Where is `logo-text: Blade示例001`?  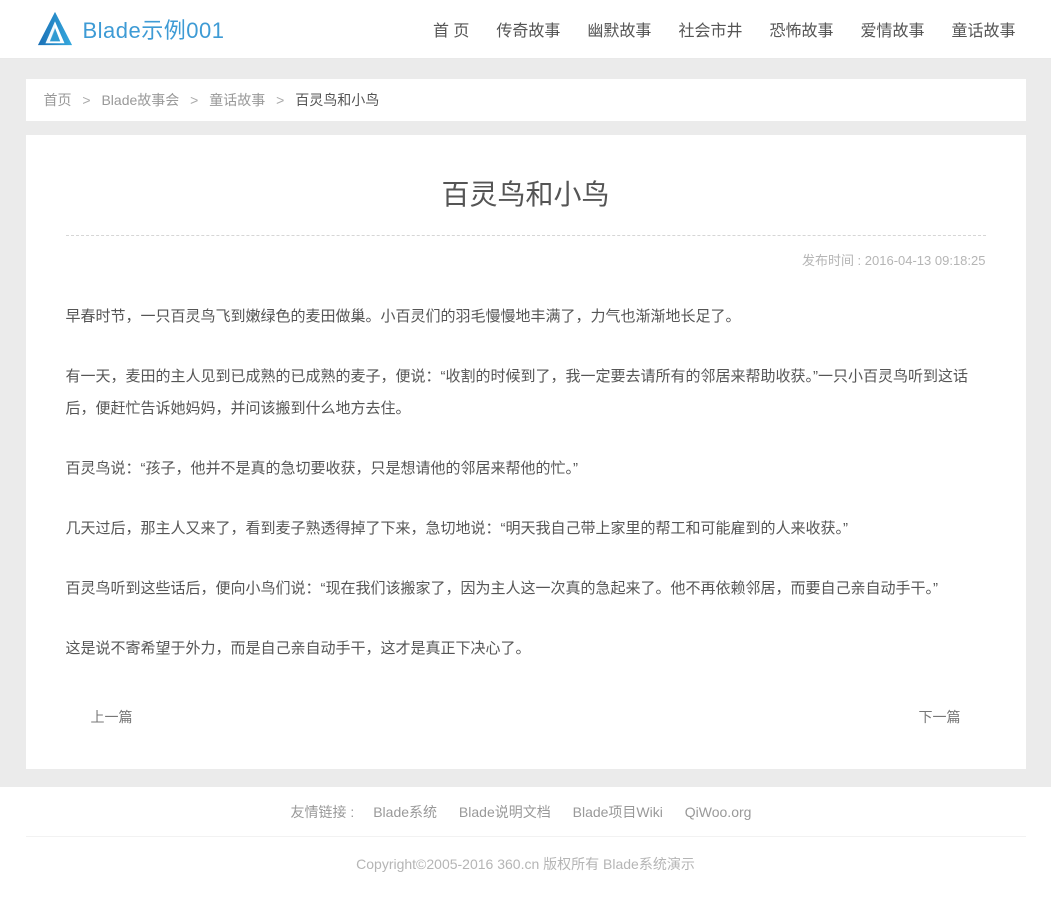 logo-text: Blade示例001 is located at coordinates (153, 30).